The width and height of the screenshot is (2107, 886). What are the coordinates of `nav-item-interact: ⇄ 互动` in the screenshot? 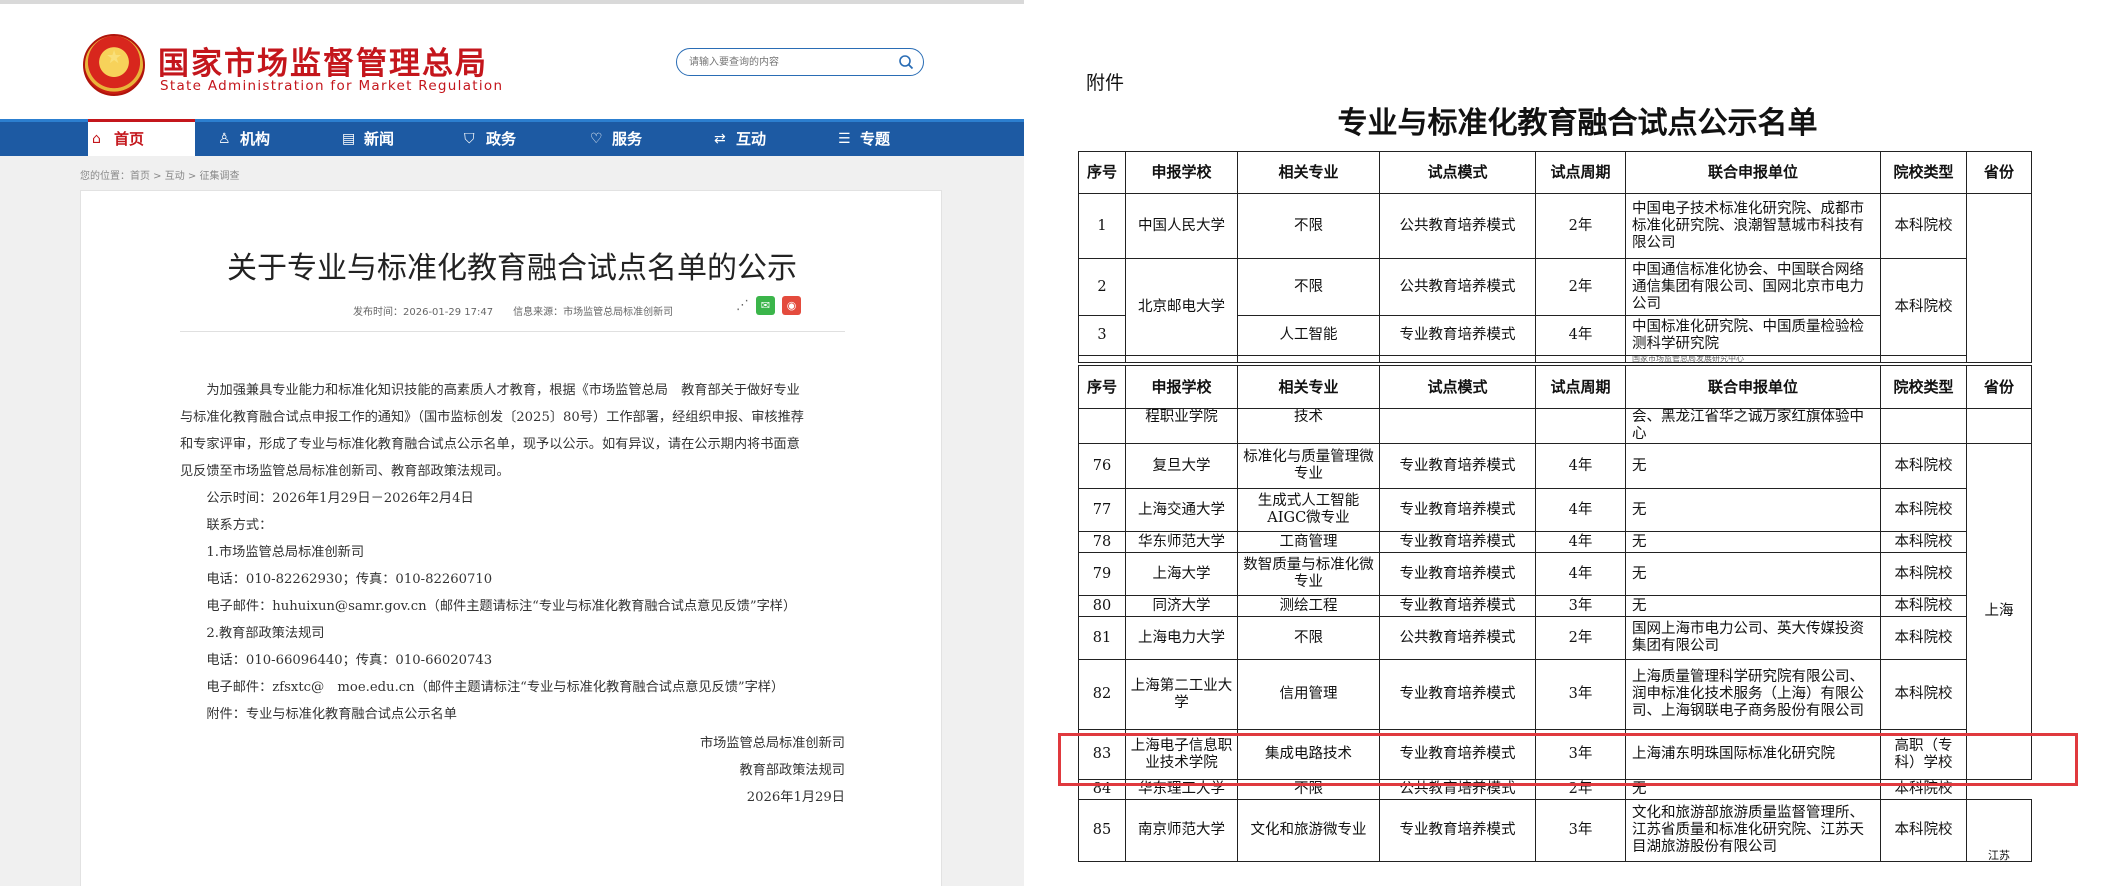 It's located at (738, 139).